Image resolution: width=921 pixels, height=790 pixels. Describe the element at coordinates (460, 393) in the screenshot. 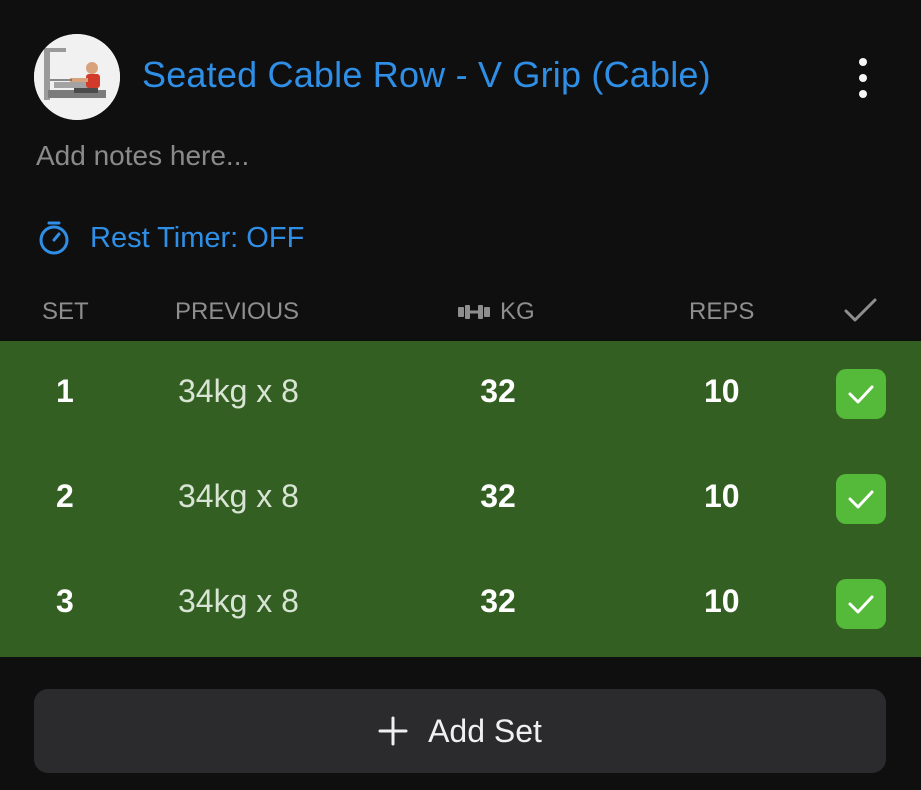

I see `set-row: 1 34kg x 8 32 10` at that location.